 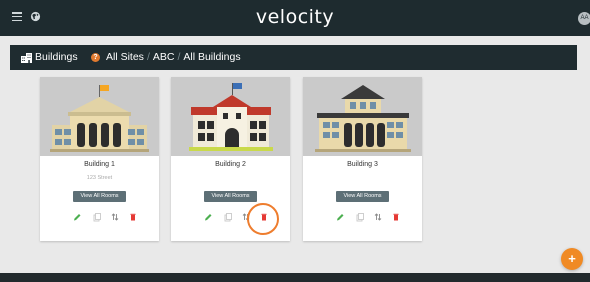 What do you see at coordinates (99, 159) in the screenshot?
I see `building-card: Building 1 123 Street View All Rooms` at bounding box center [99, 159].